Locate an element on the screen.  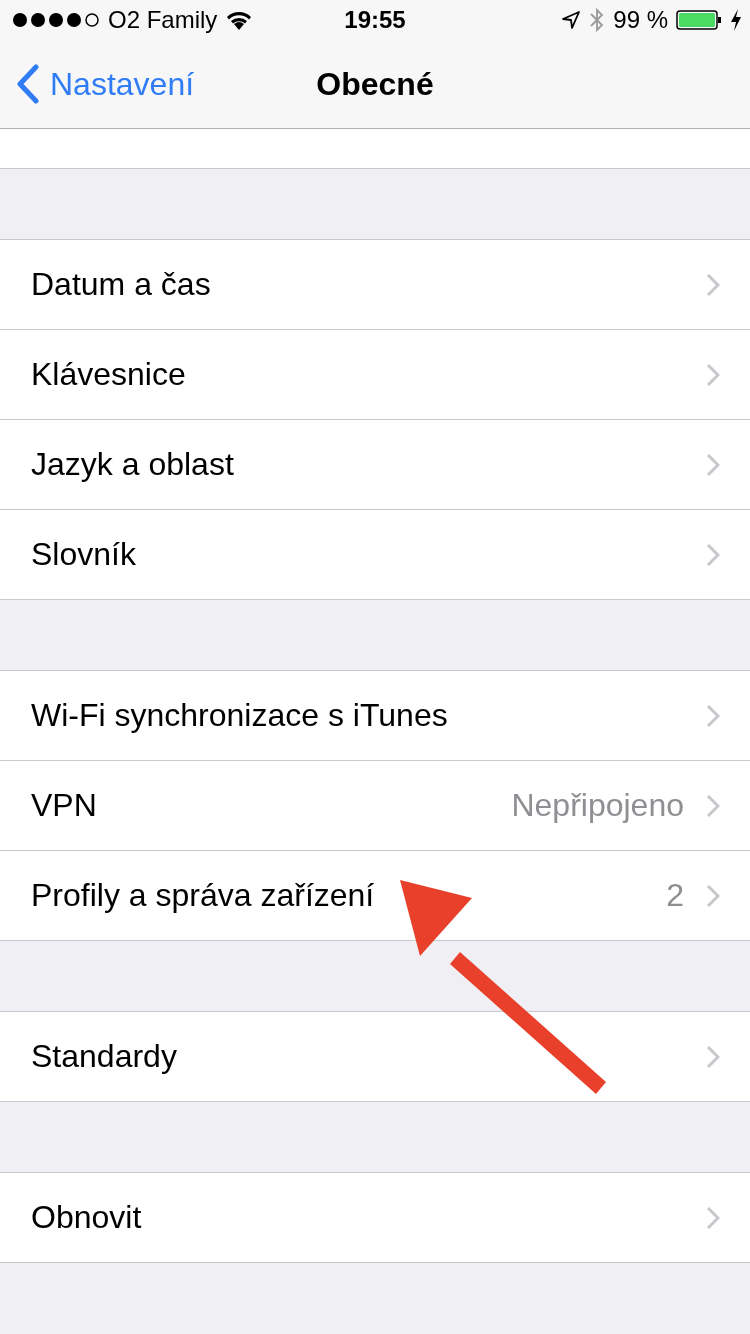
row-label: Slovník is located at coordinates (83, 554).